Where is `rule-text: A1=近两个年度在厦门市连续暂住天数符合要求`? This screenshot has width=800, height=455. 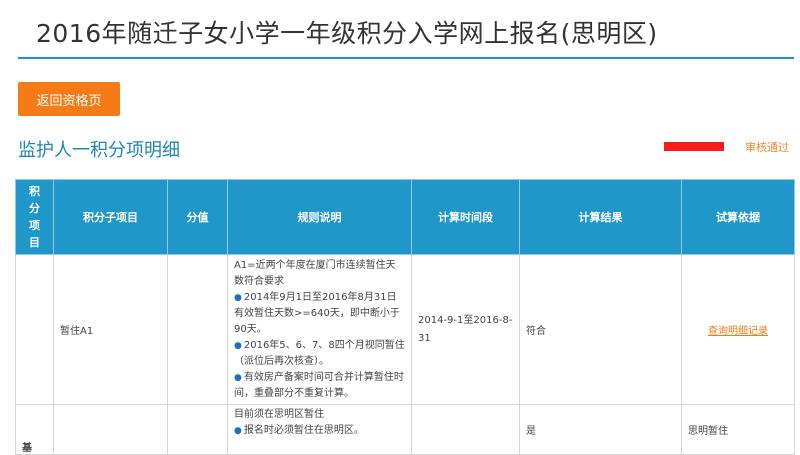 rule-text: A1=近两个年度在厦门市连续暂住天数符合要求 is located at coordinates (315, 273).